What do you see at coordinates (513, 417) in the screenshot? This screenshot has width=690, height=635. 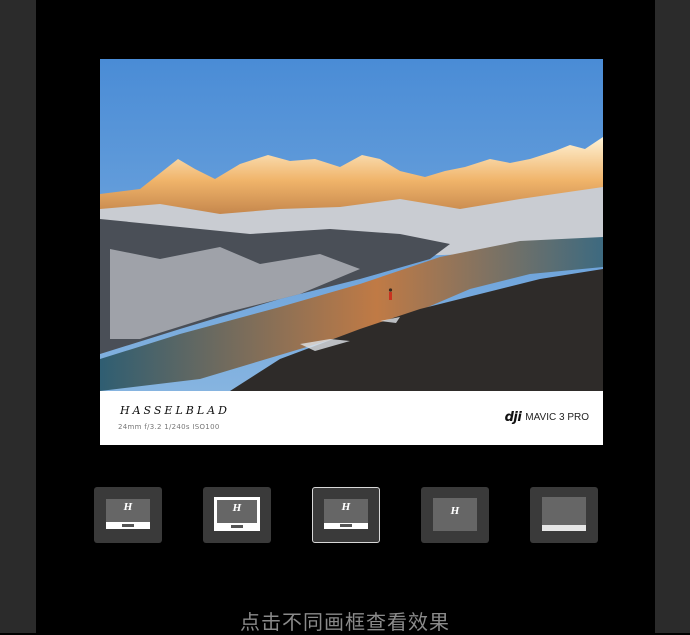 I see `dji-logo: dji` at bounding box center [513, 417].